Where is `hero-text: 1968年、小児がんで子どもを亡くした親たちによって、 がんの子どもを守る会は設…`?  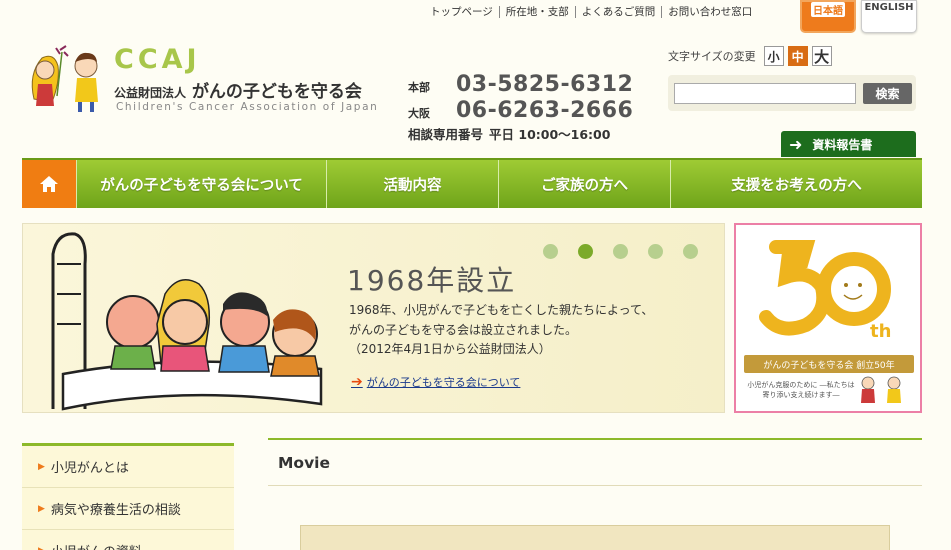
hero-text: 1968年、小児がんで子どもを亡くした親たちによって、 がんの子どもを守る会は設… is located at coordinates (501, 330).